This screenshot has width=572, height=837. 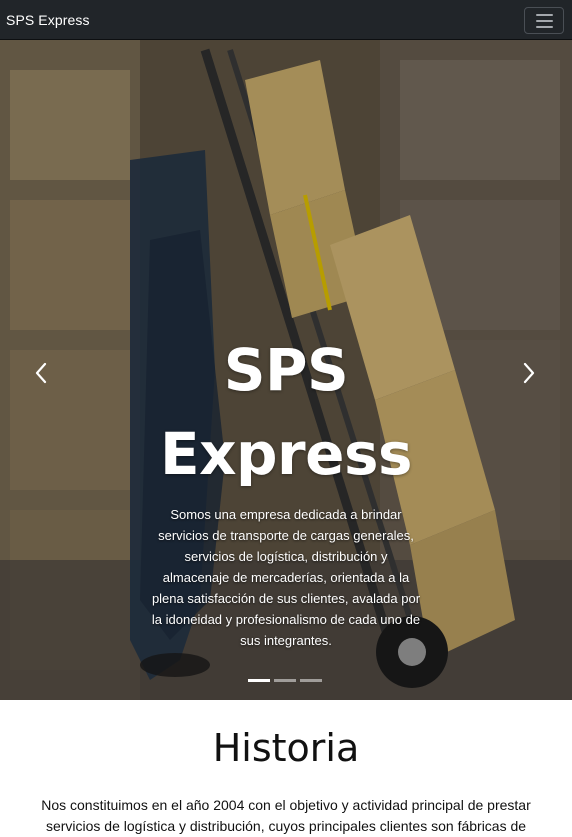 I want to click on chevron-right-icon, so click(x=529, y=373).